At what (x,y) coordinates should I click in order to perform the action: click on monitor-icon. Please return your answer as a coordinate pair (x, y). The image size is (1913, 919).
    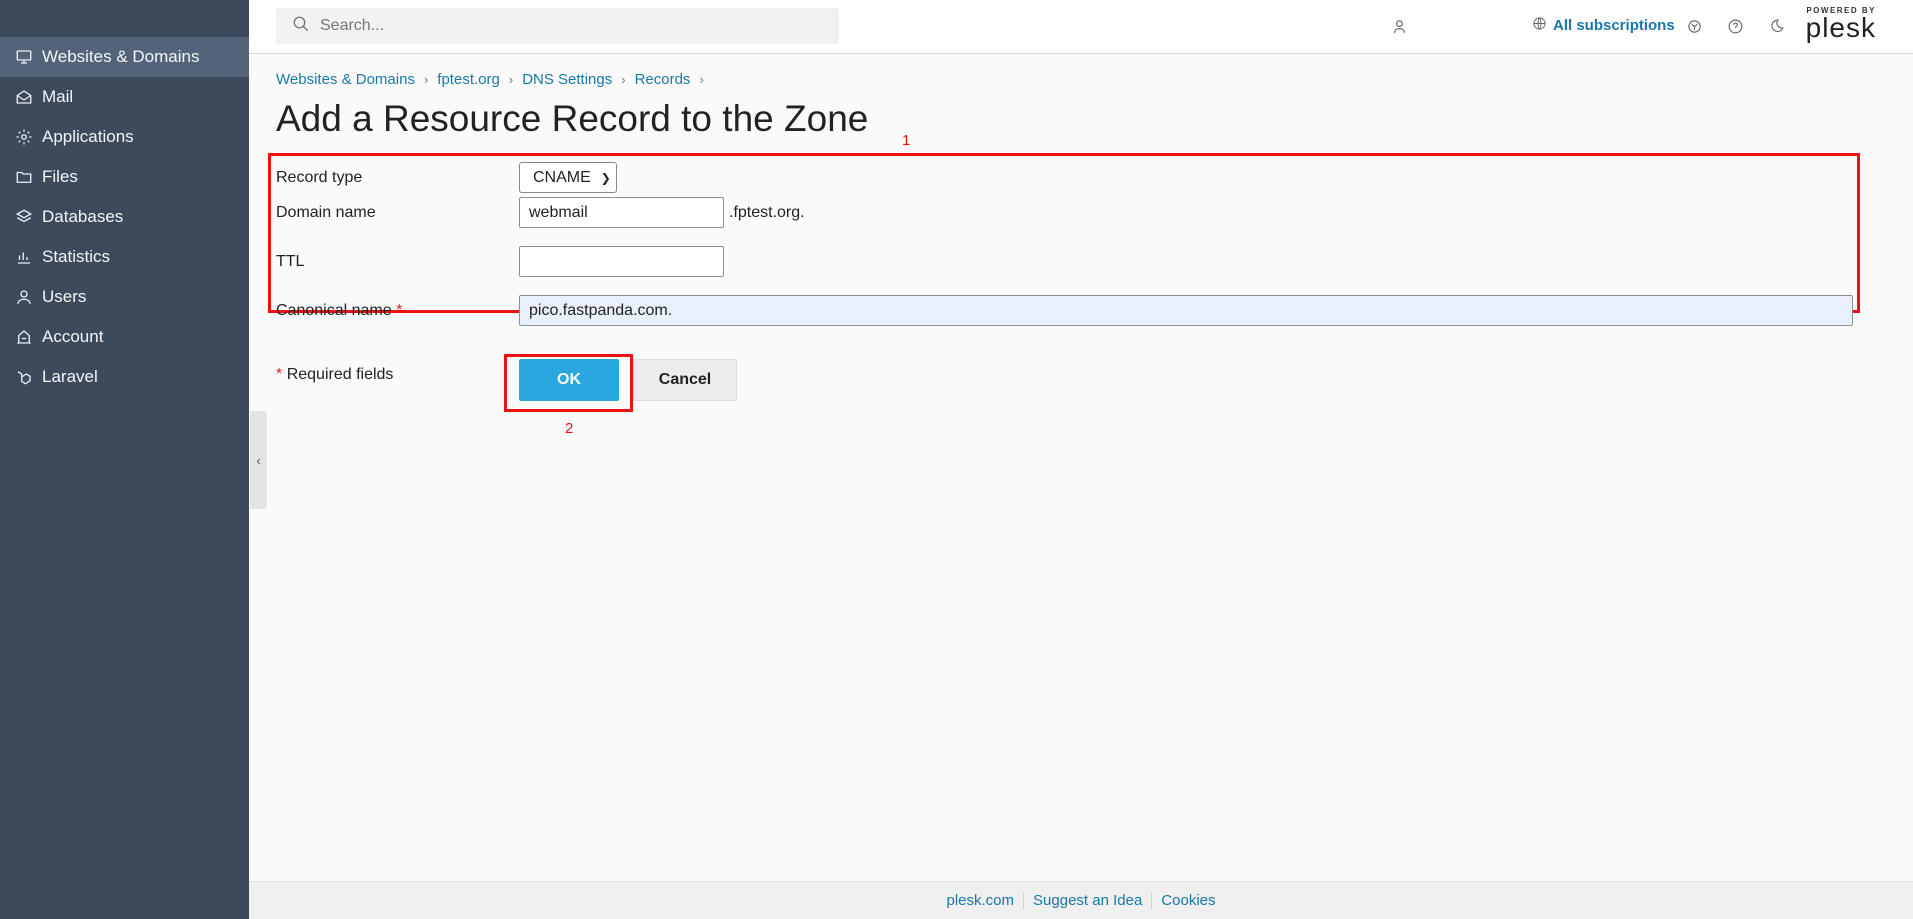
    Looking at the image, I should click on (24, 57).